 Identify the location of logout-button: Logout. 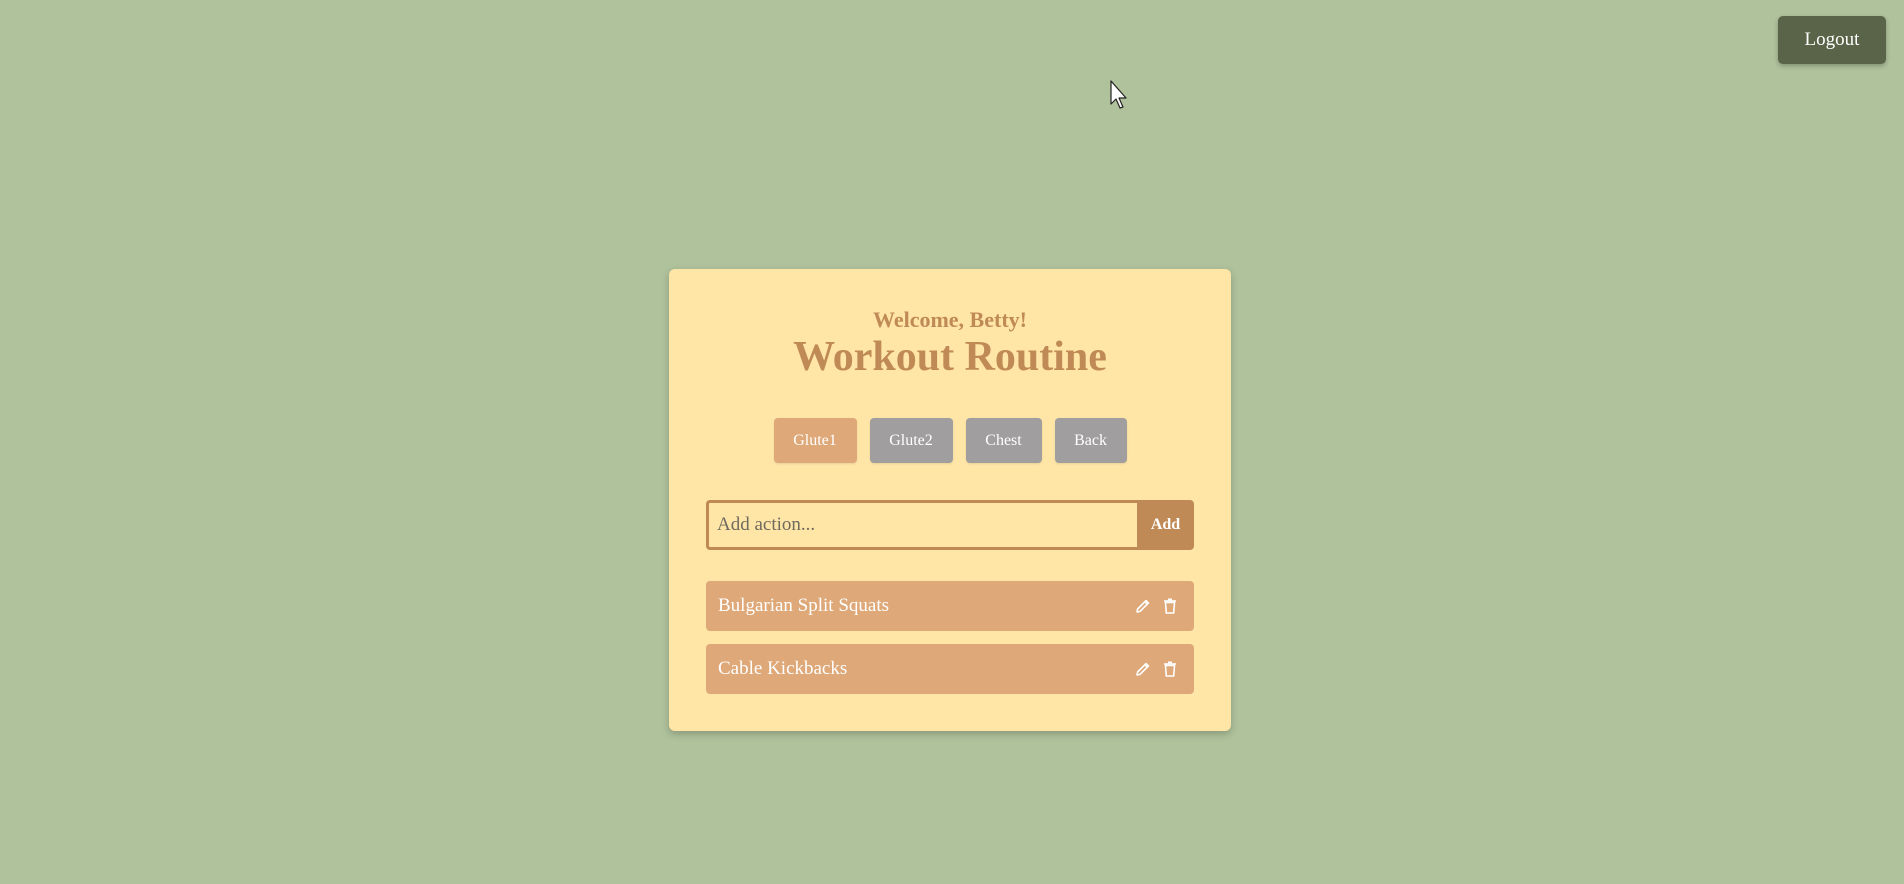
(1832, 40).